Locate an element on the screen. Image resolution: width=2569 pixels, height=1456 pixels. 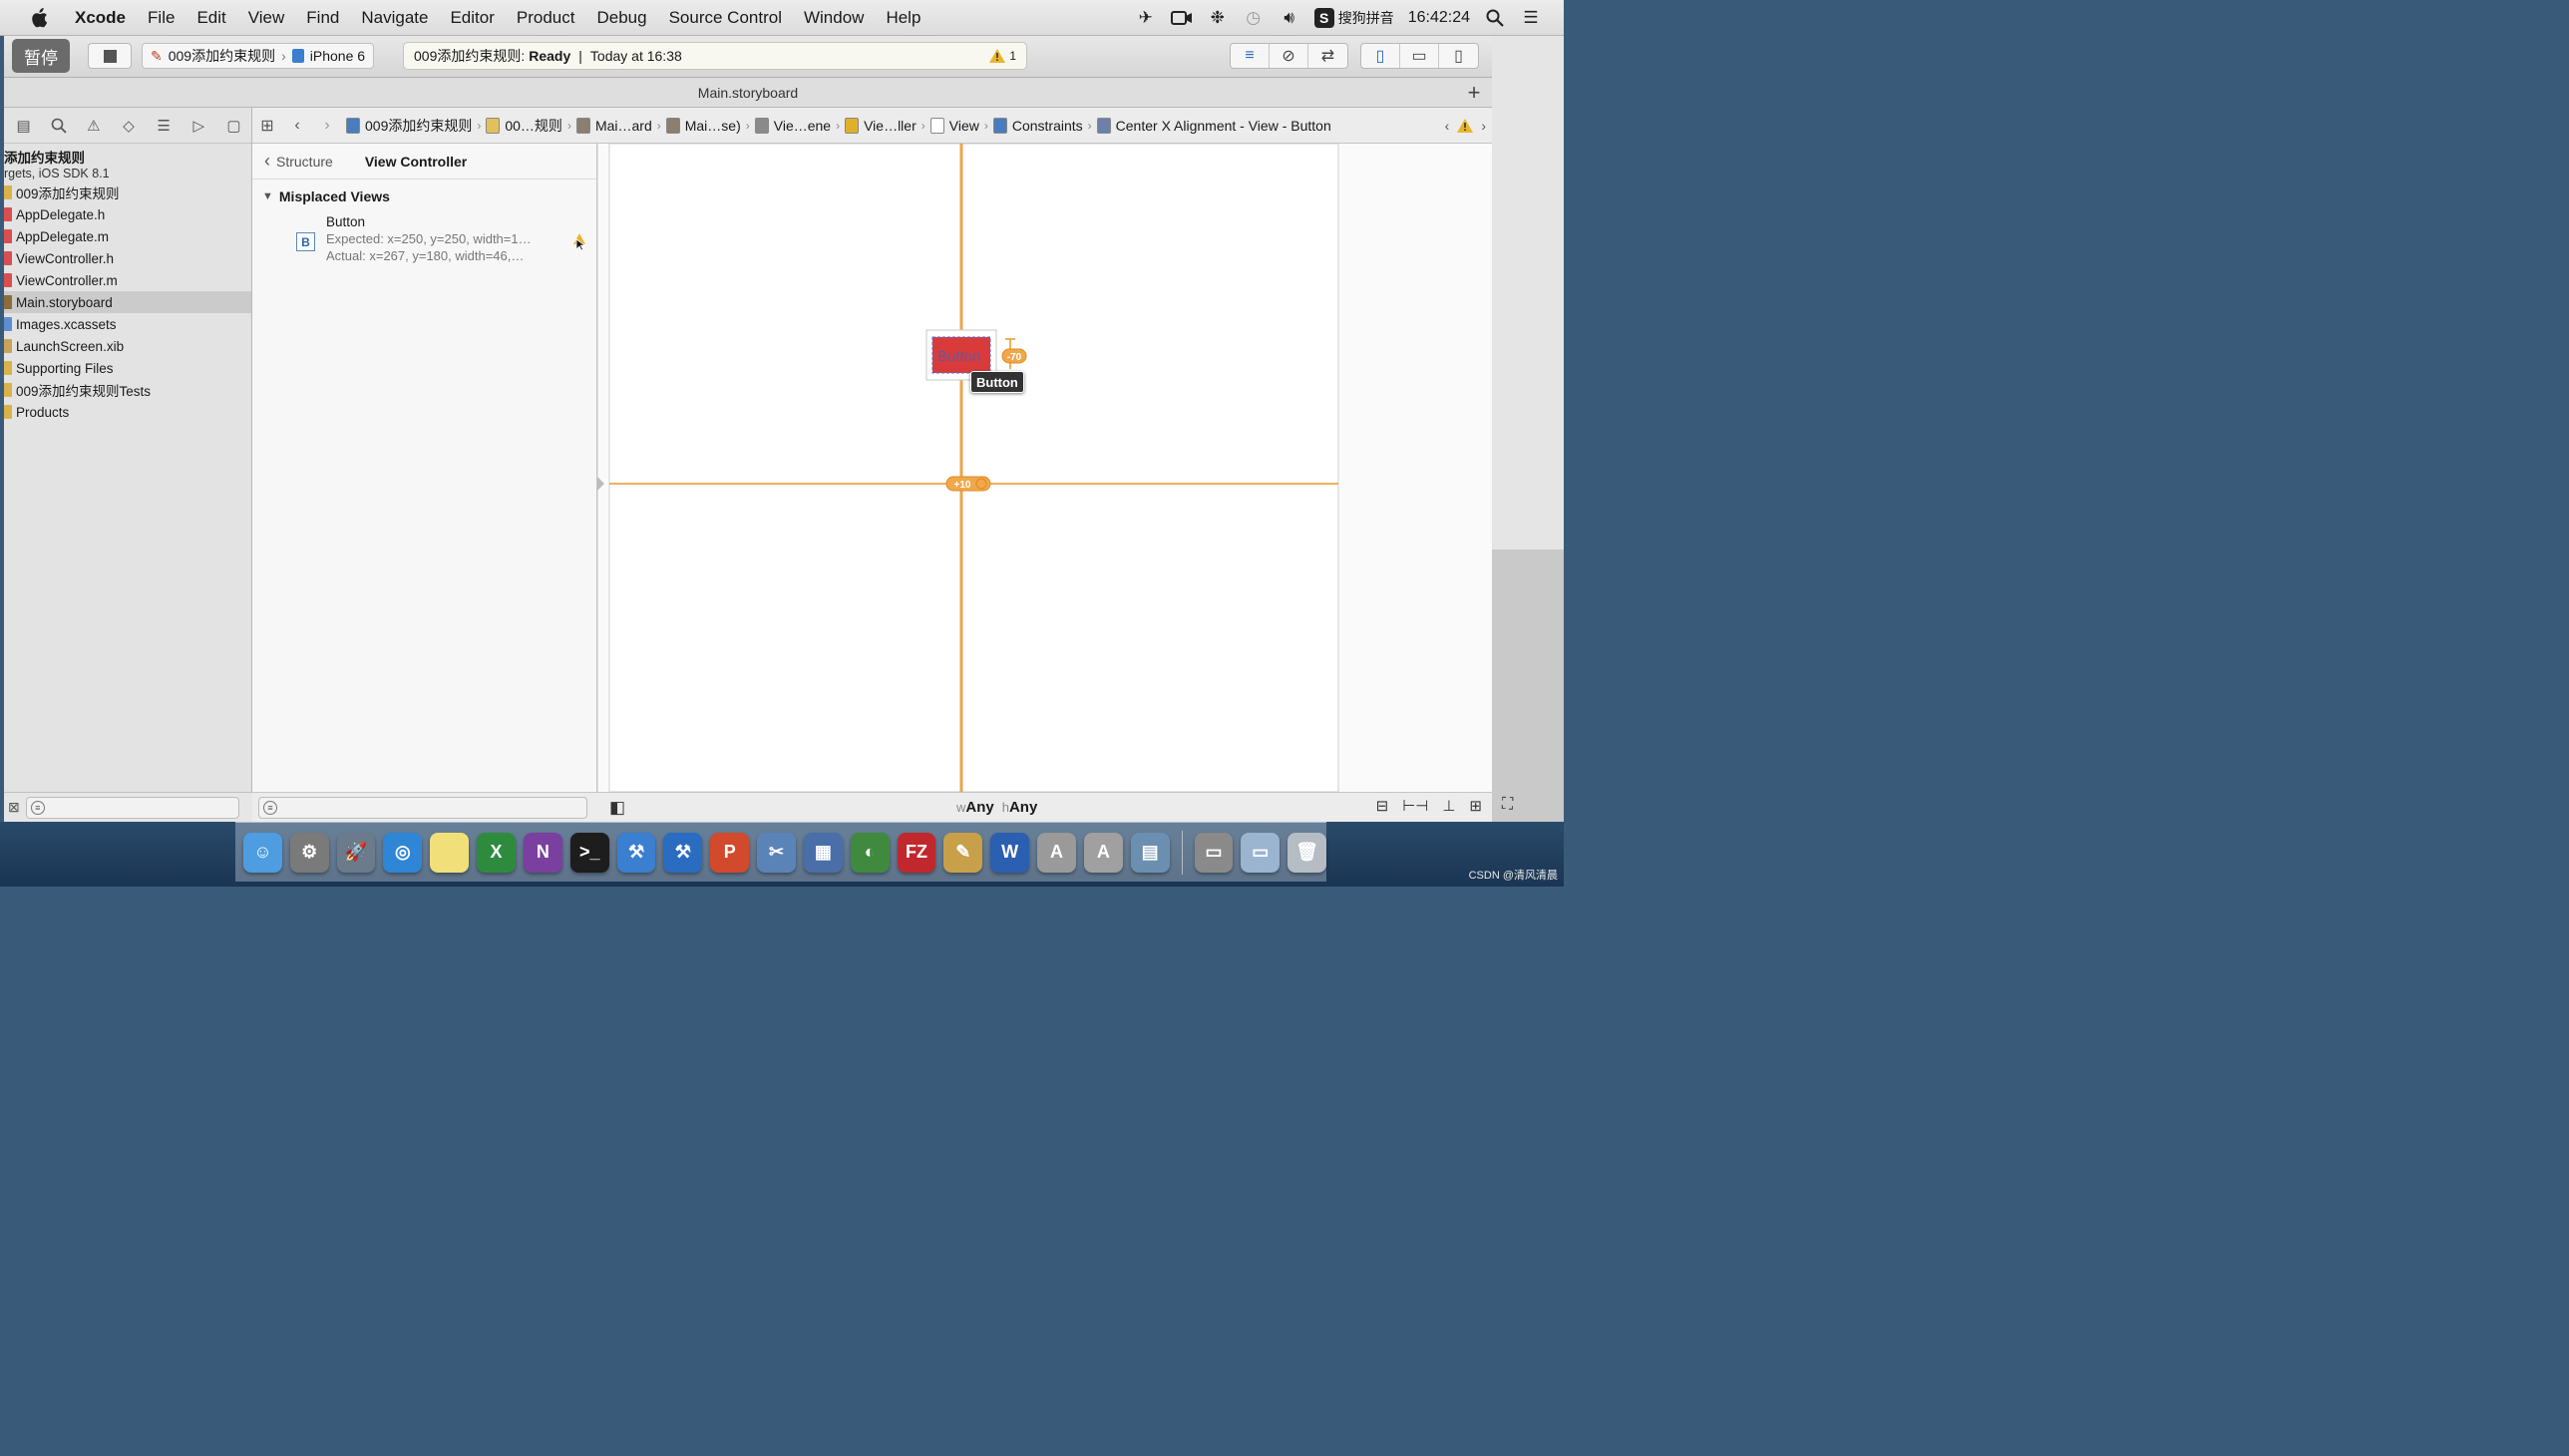
jumpbar-crumb: Constraints is located at coordinates (1038, 125).